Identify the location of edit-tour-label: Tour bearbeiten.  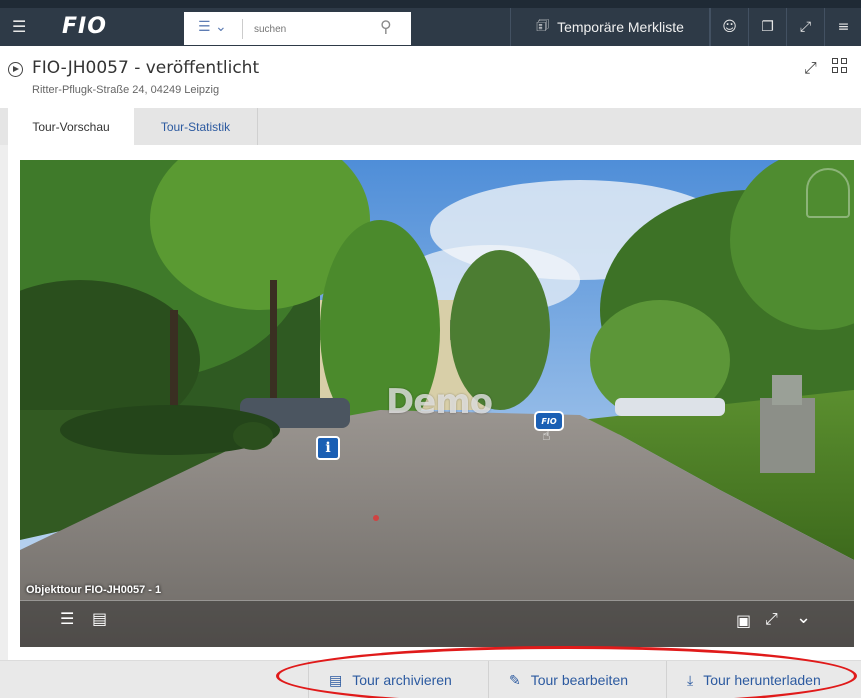
(579, 680).